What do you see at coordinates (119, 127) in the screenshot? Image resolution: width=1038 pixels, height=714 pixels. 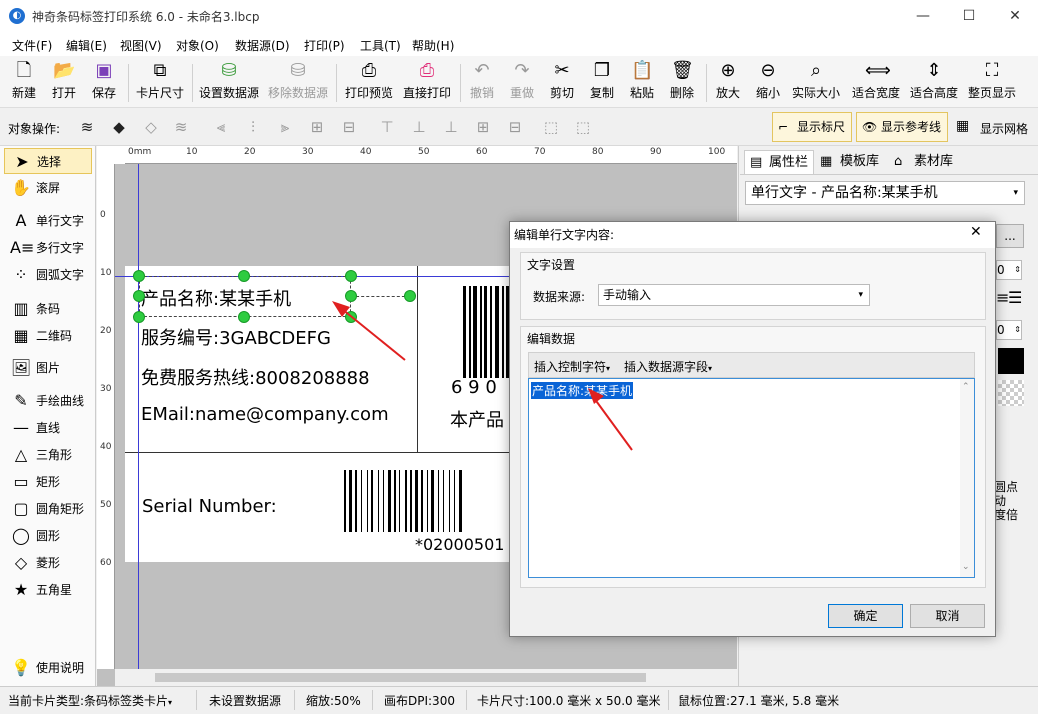 I see `bring-forward-icon: ◆` at bounding box center [119, 127].